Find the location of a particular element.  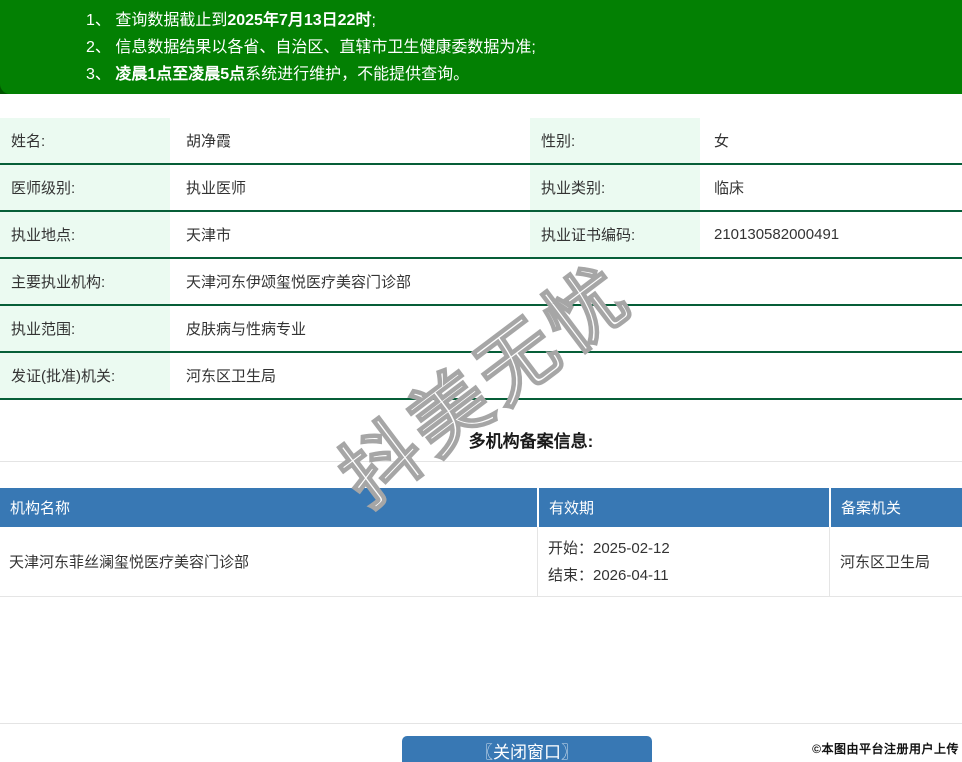

info-row-name-gender: 姓名: 胡净霞 性别: 女 is located at coordinates (481, 141).